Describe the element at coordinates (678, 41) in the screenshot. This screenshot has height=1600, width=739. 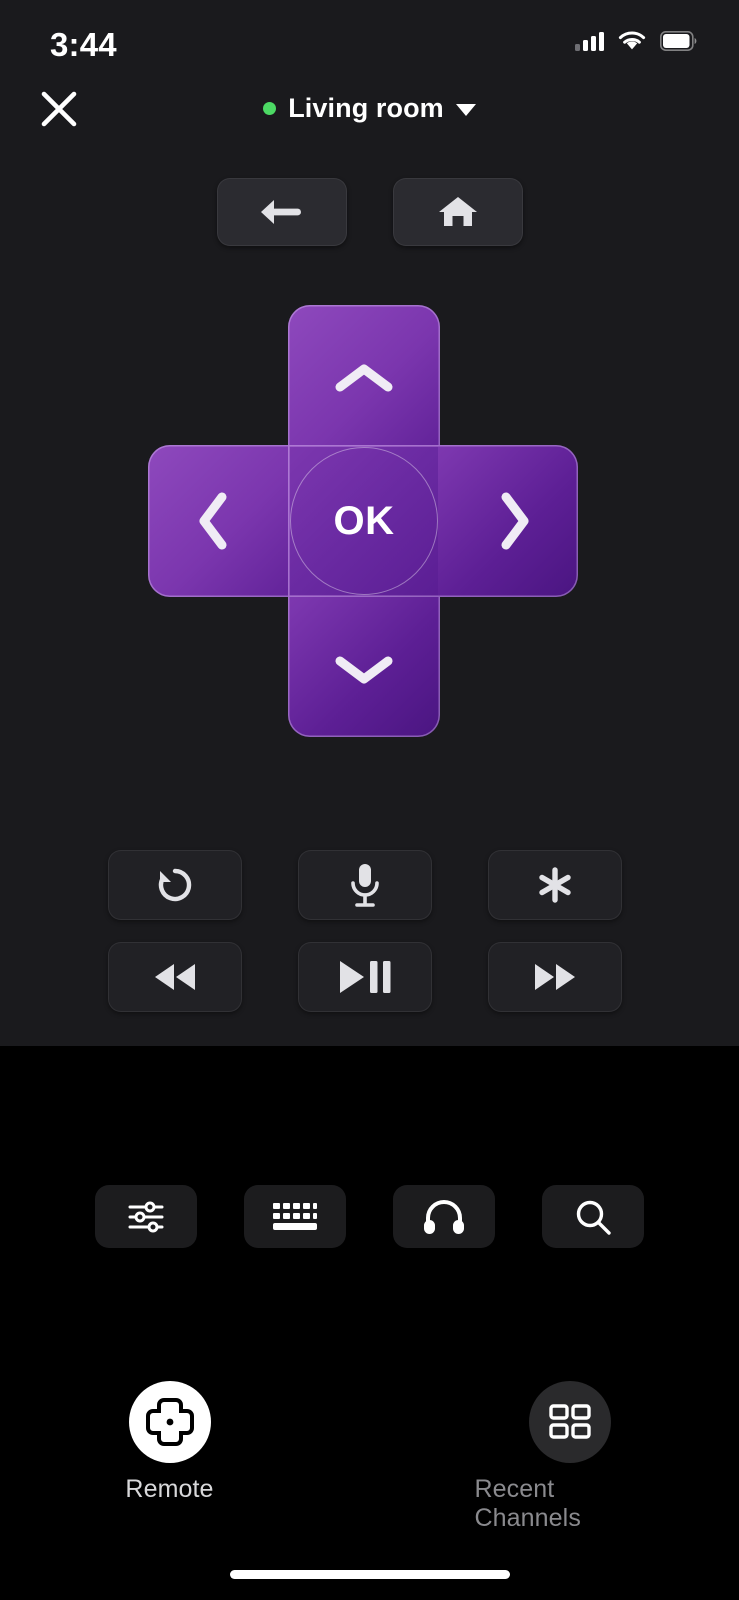
I see `battery-icon` at that location.